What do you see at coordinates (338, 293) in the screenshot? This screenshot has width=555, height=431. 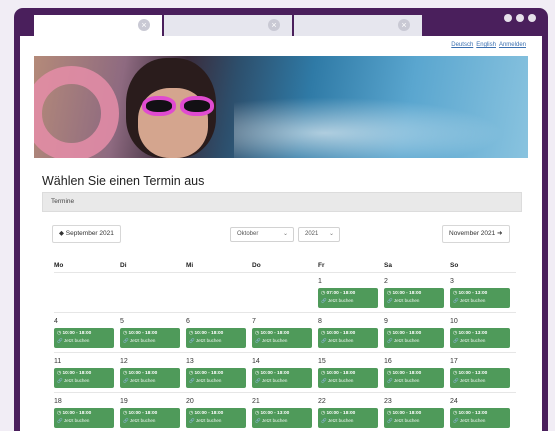 I see `slot-time: ◷ 07:00 - 18:00` at bounding box center [338, 293].